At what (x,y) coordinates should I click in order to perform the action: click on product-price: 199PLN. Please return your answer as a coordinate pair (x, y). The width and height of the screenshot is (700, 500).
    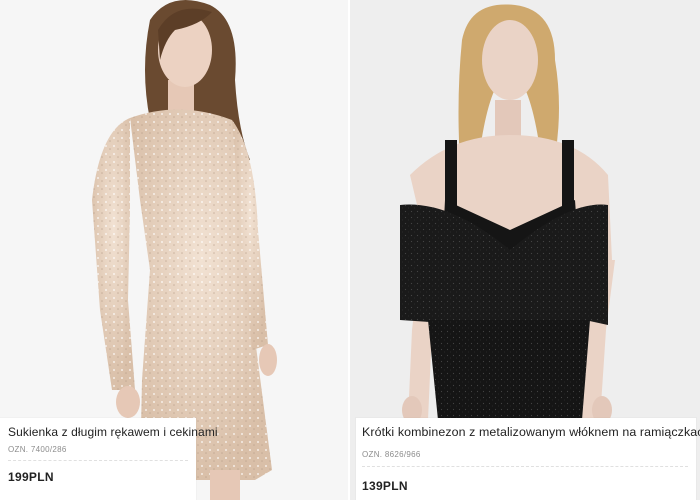
    Looking at the image, I should click on (31, 477).